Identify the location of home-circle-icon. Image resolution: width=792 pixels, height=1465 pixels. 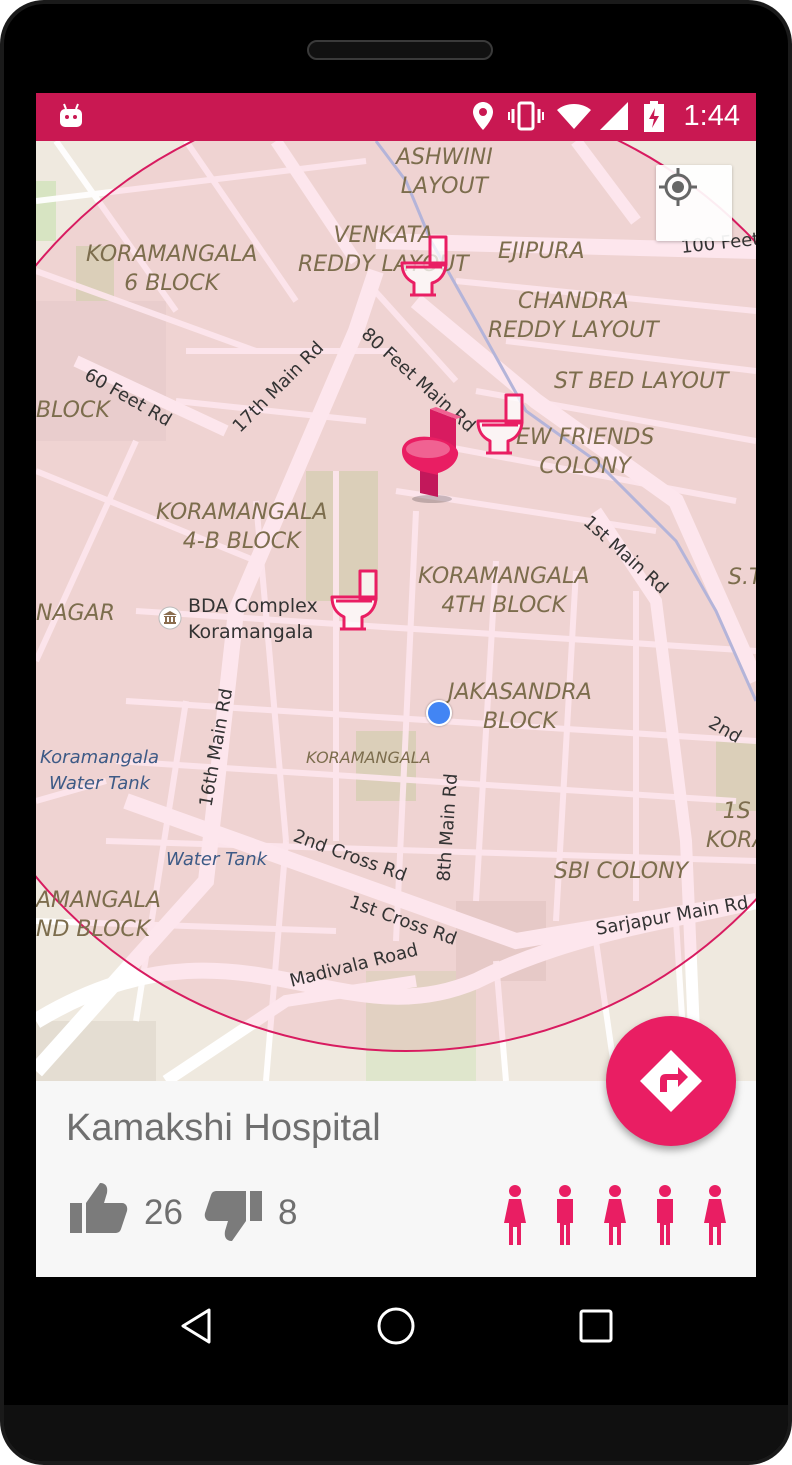
(396, 1326).